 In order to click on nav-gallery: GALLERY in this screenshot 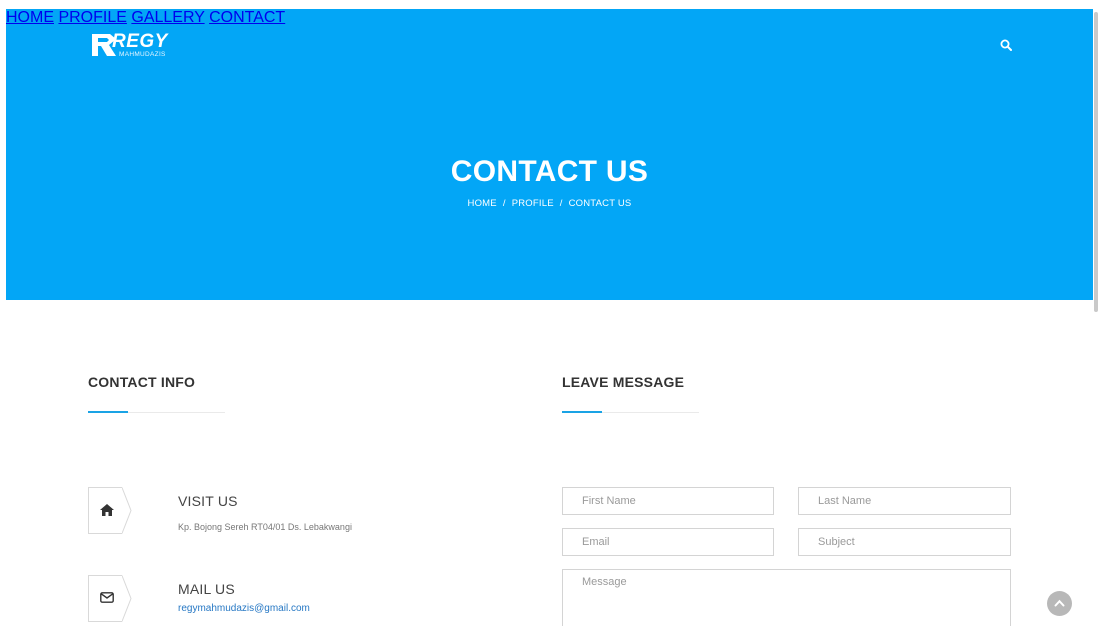, I will do `click(167, 17)`.